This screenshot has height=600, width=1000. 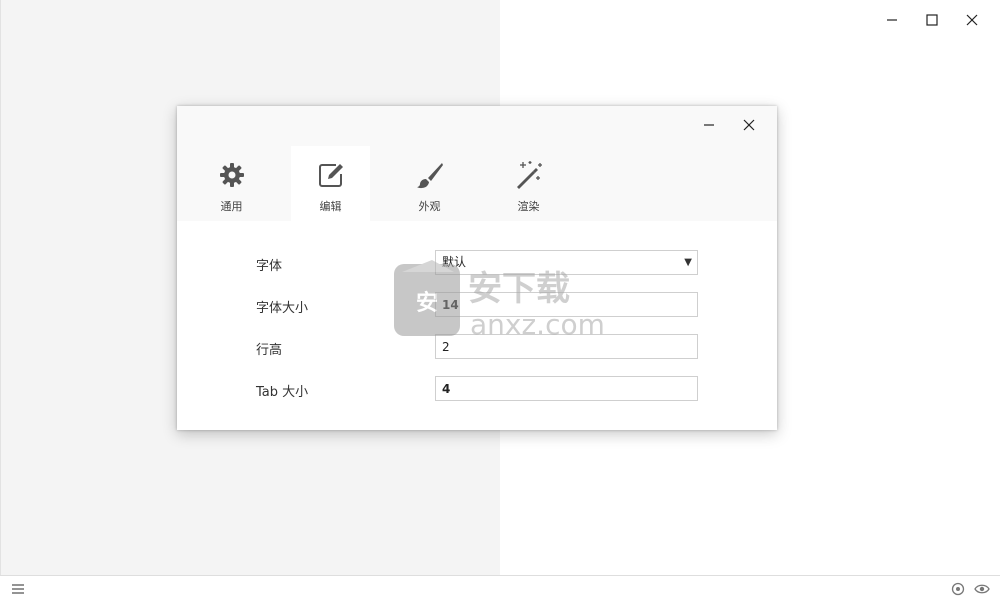 I want to click on line-height-label: 行高, so click(x=269, y=350).